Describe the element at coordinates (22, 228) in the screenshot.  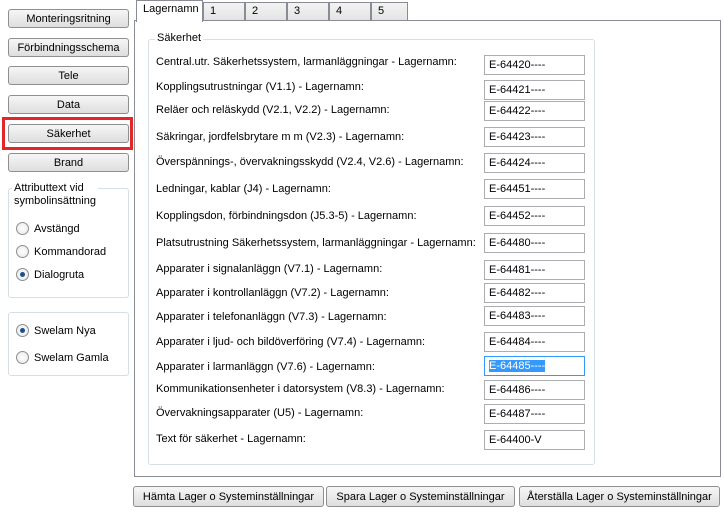
I see `radio-avstangd-circle` at that location.